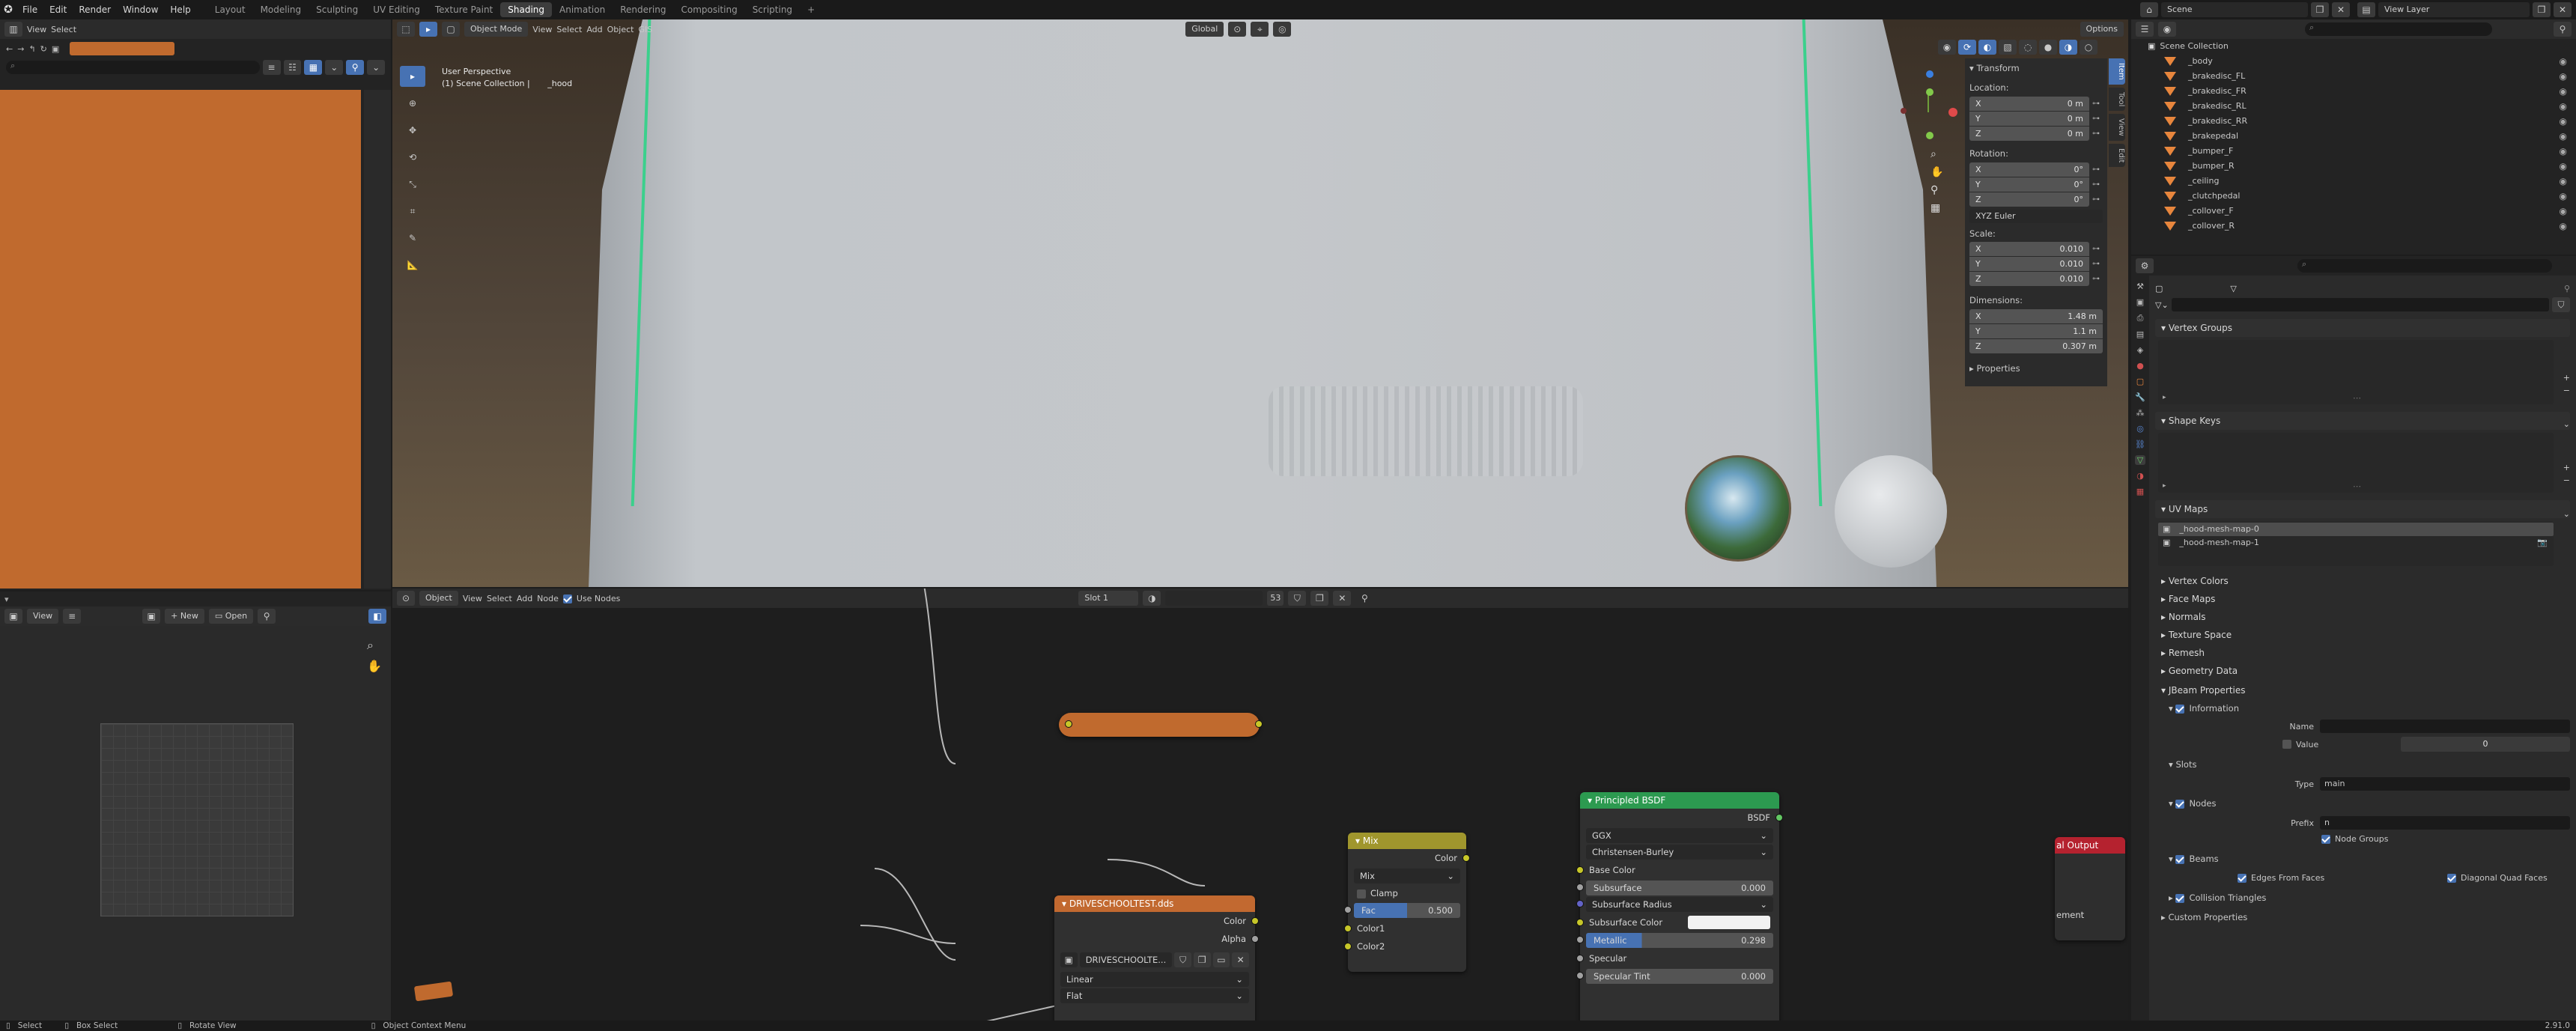  What do you see at coordinates (140, 9) in the screenshot?
I see `menu-window: Window` at bounding box center [140, 9].